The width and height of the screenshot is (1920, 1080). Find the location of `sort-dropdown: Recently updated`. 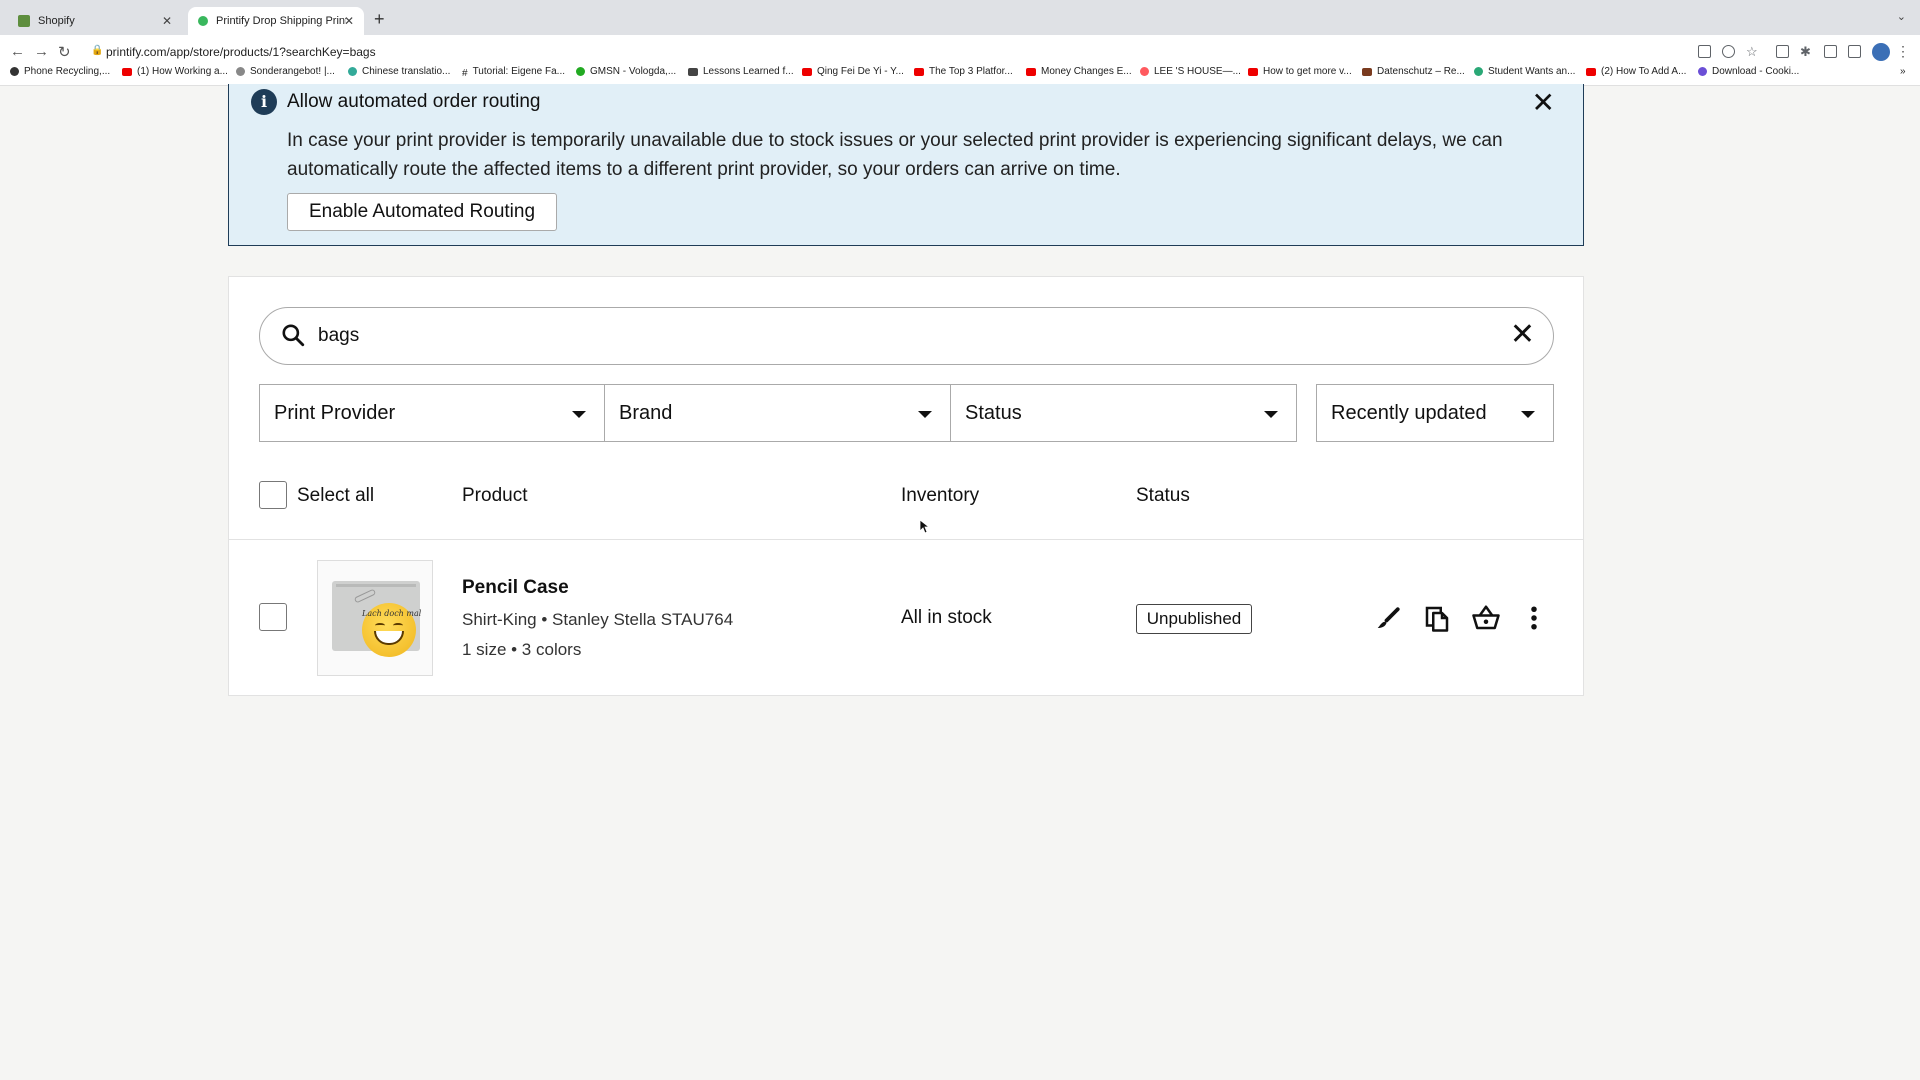

sort-dropdown: Recently updated is located at coordinates (1435, 413).